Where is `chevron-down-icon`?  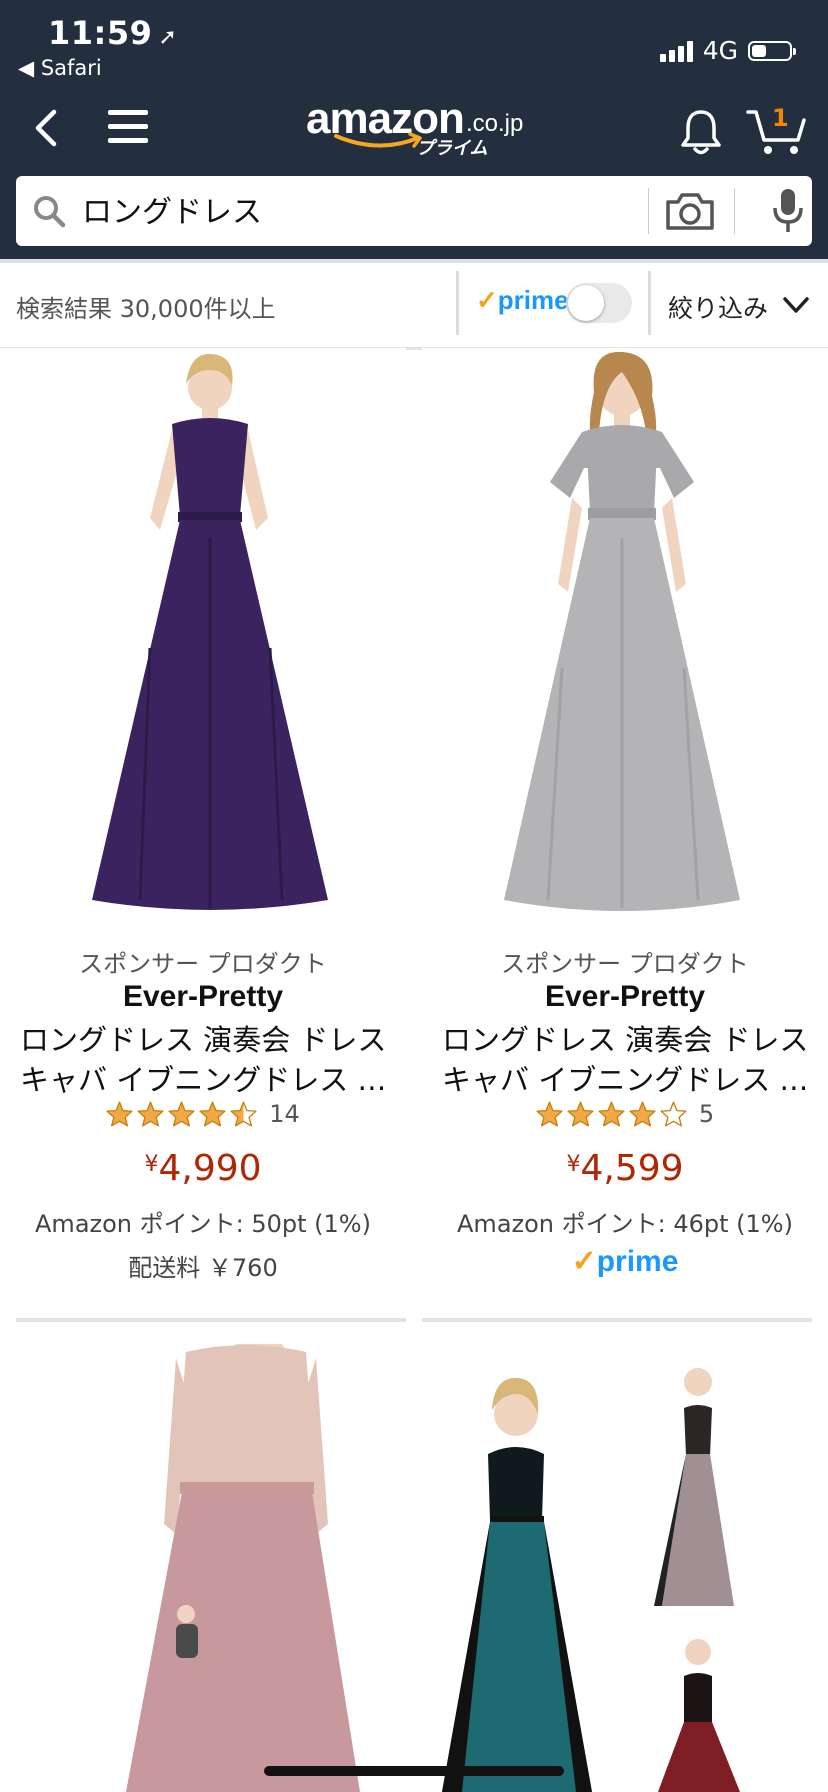
chevron-down-icon is located at coordinates (796, 305).